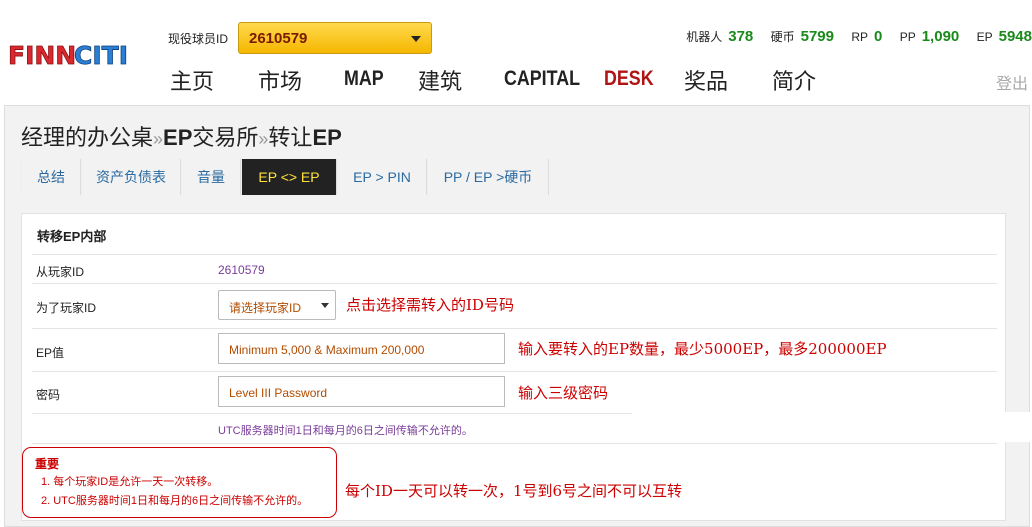  I want to click on stat-robots: 机器人 378, so click(720, 36).